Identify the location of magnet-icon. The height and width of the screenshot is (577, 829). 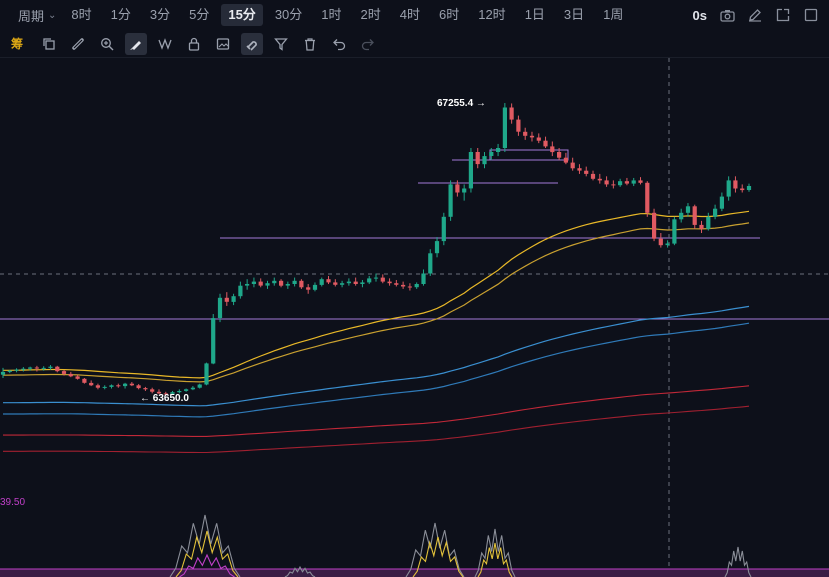
(252, 43).